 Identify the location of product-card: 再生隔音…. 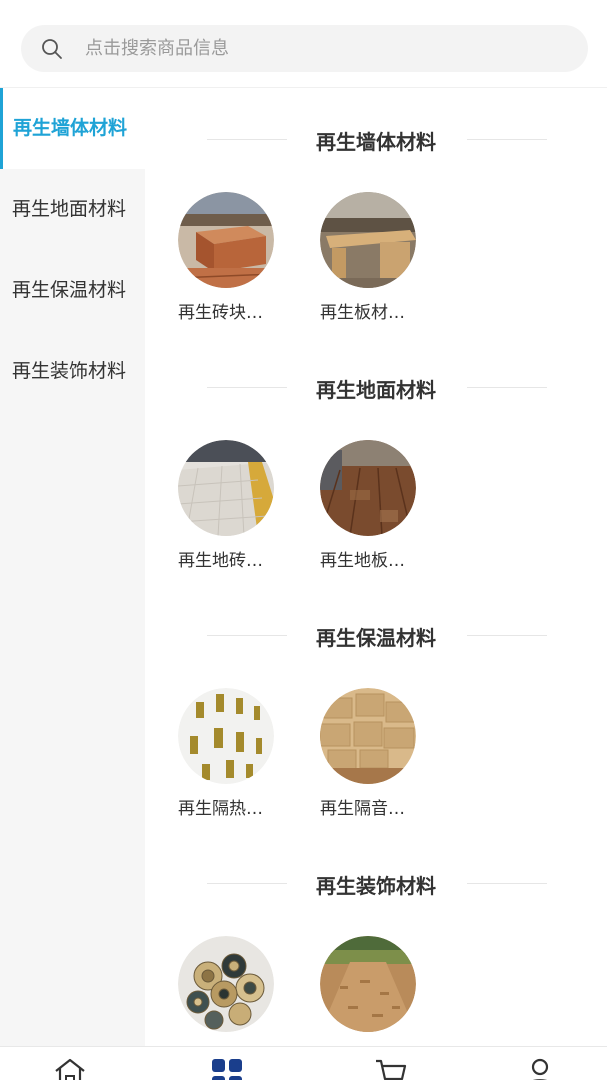
(375, 753).